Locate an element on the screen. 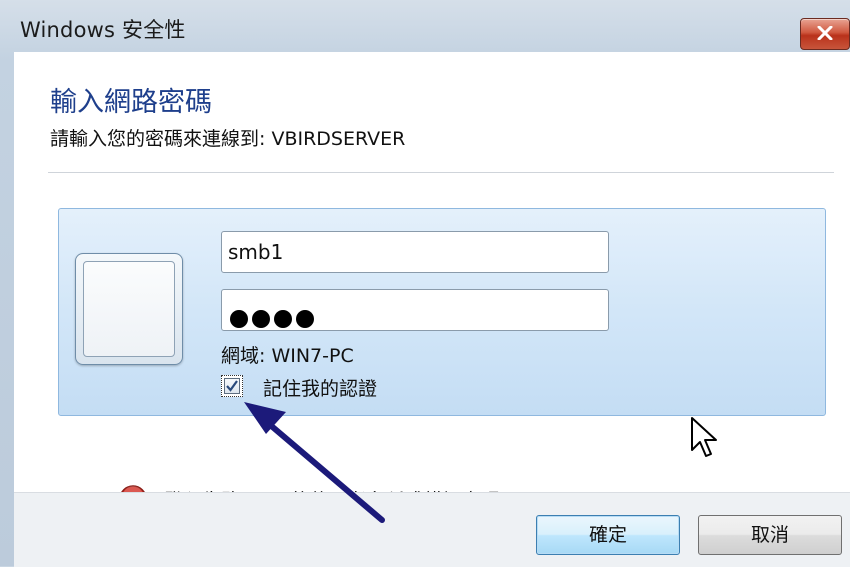  close-button is located at coordinates (825, 34).